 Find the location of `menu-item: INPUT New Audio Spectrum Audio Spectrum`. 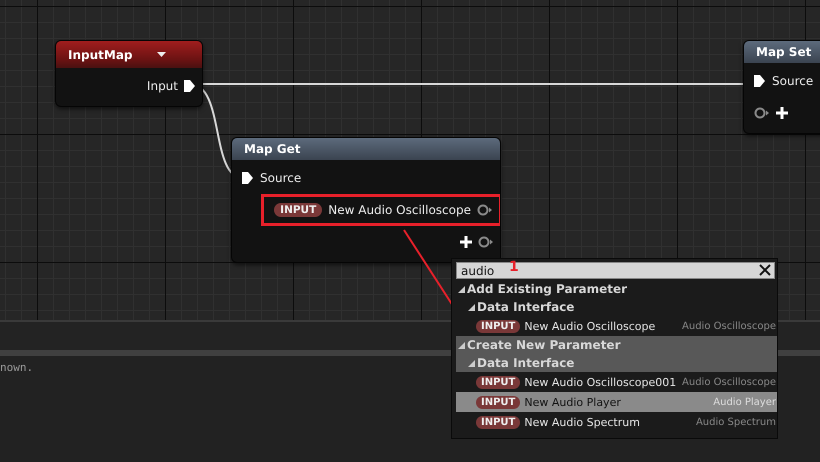

menu-item: INPUT New Audio Spectrum Audio Spectrum is located at coordinates (616, 422).